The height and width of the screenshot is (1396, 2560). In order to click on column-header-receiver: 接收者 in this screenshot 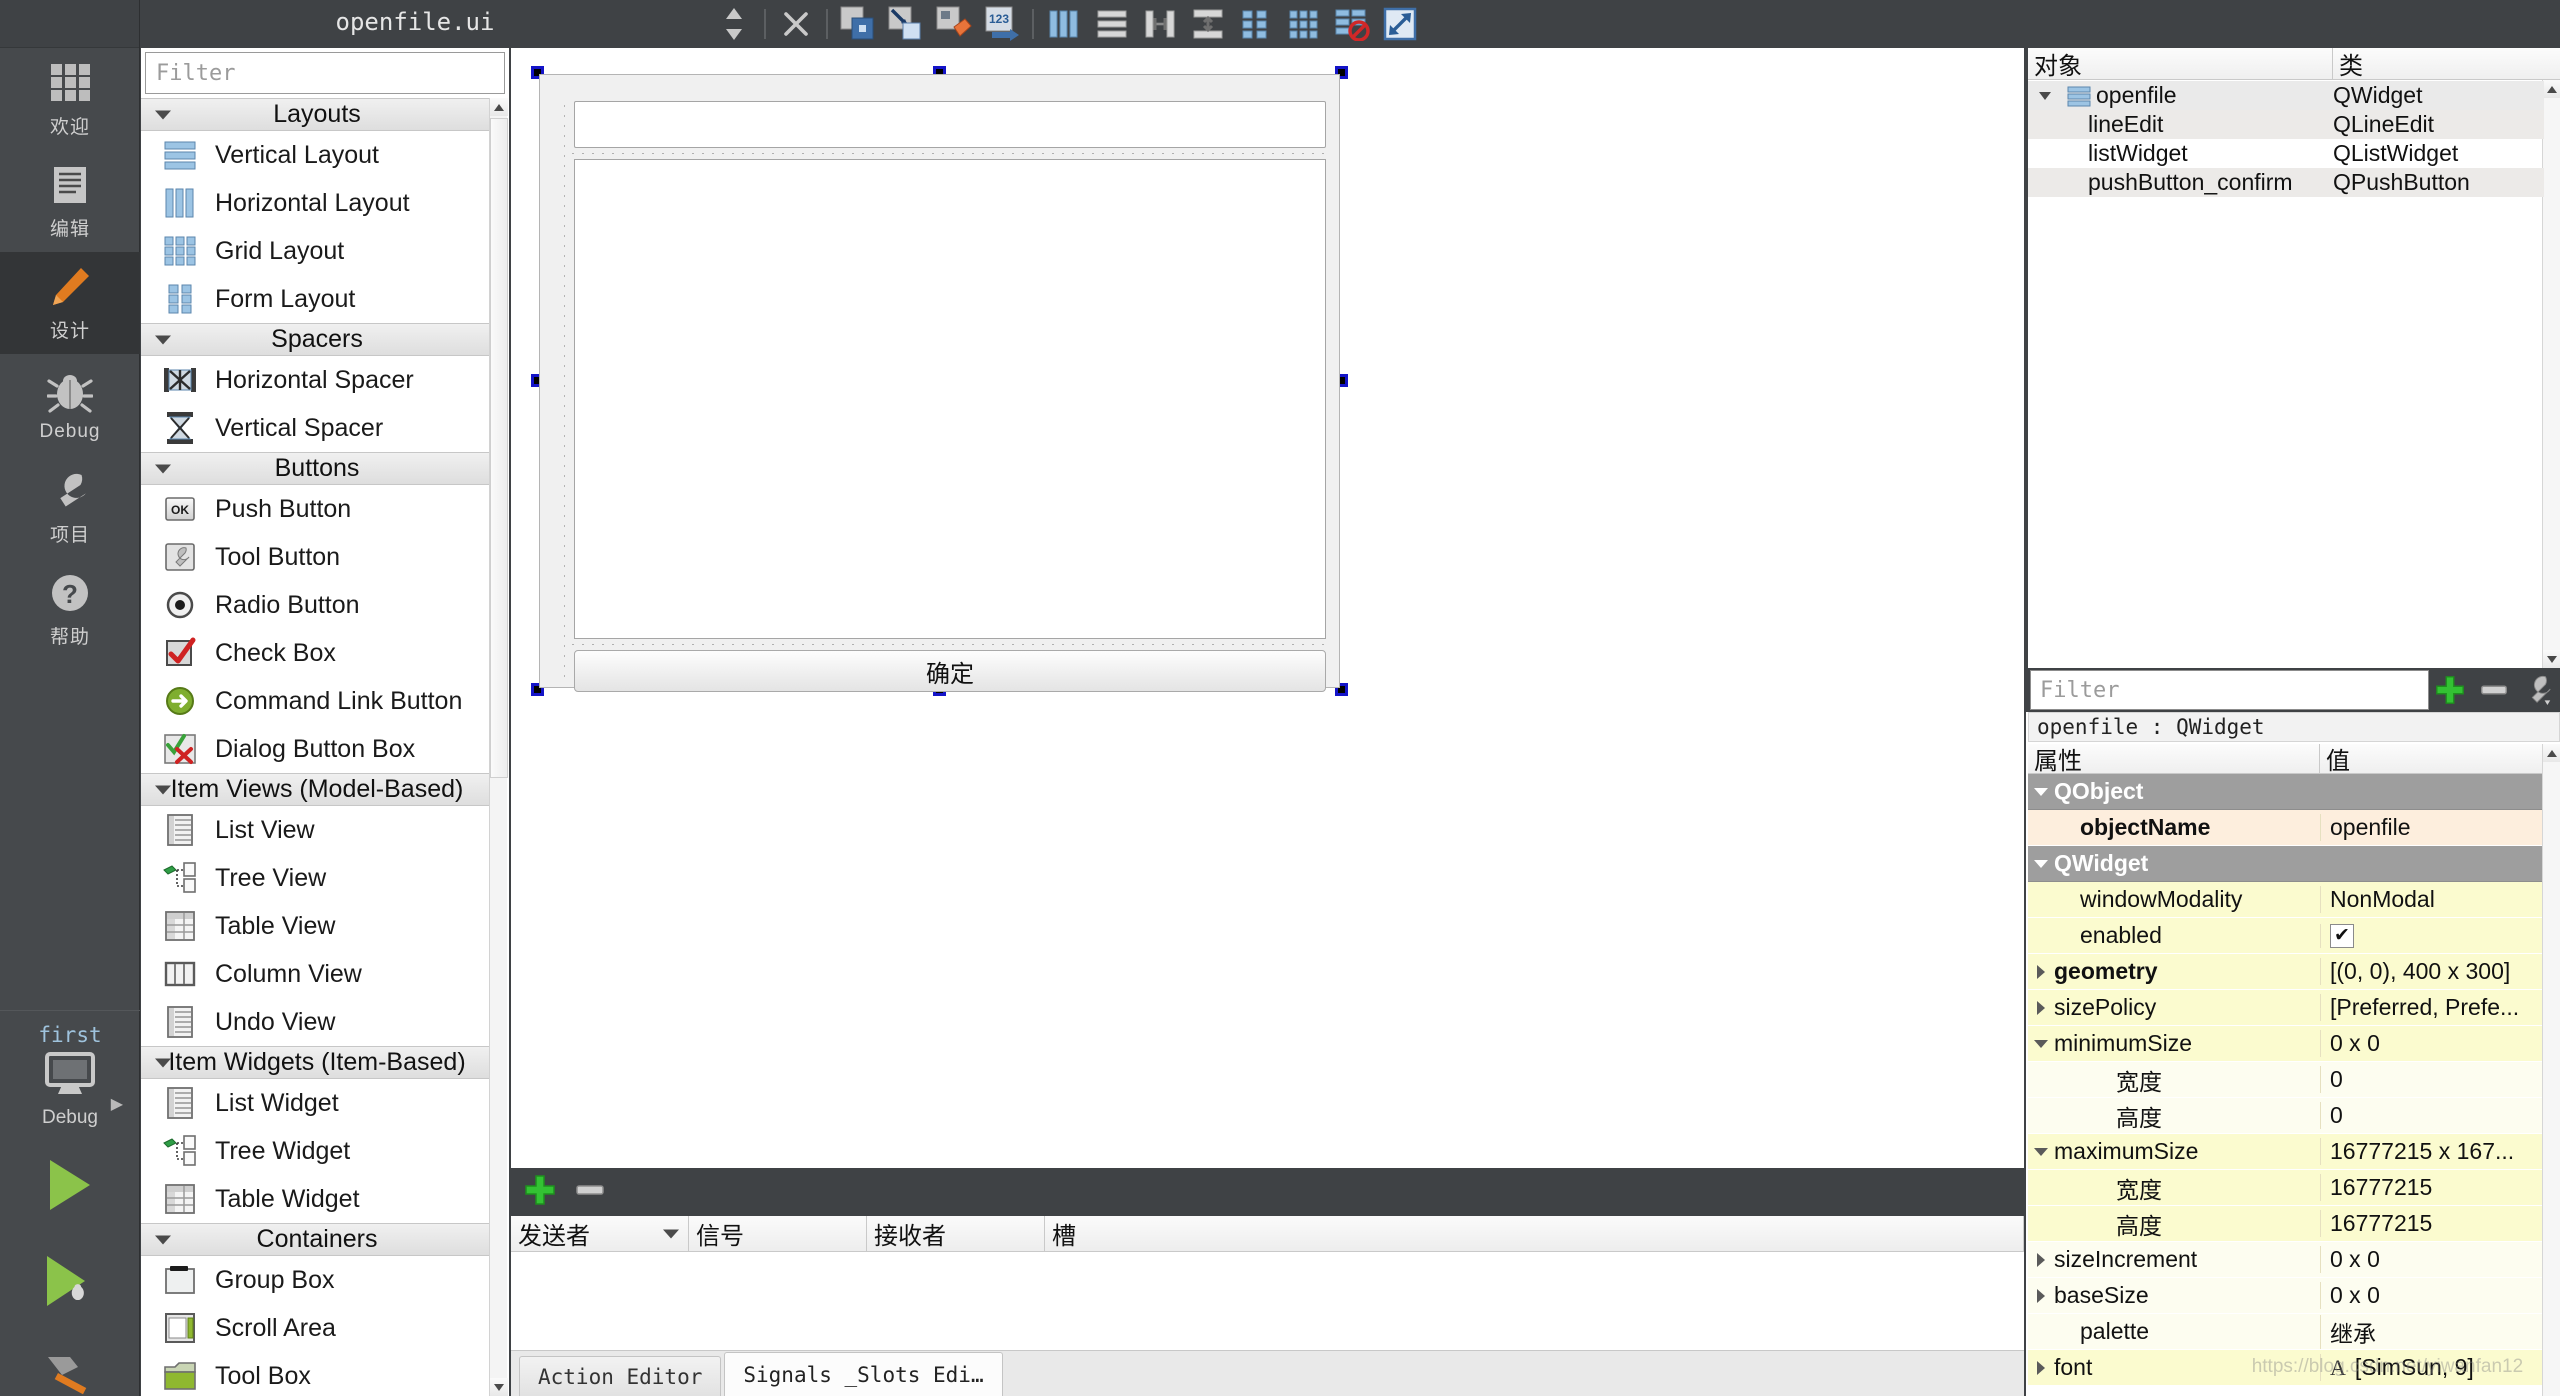, I will do `click(956, 1233)`.